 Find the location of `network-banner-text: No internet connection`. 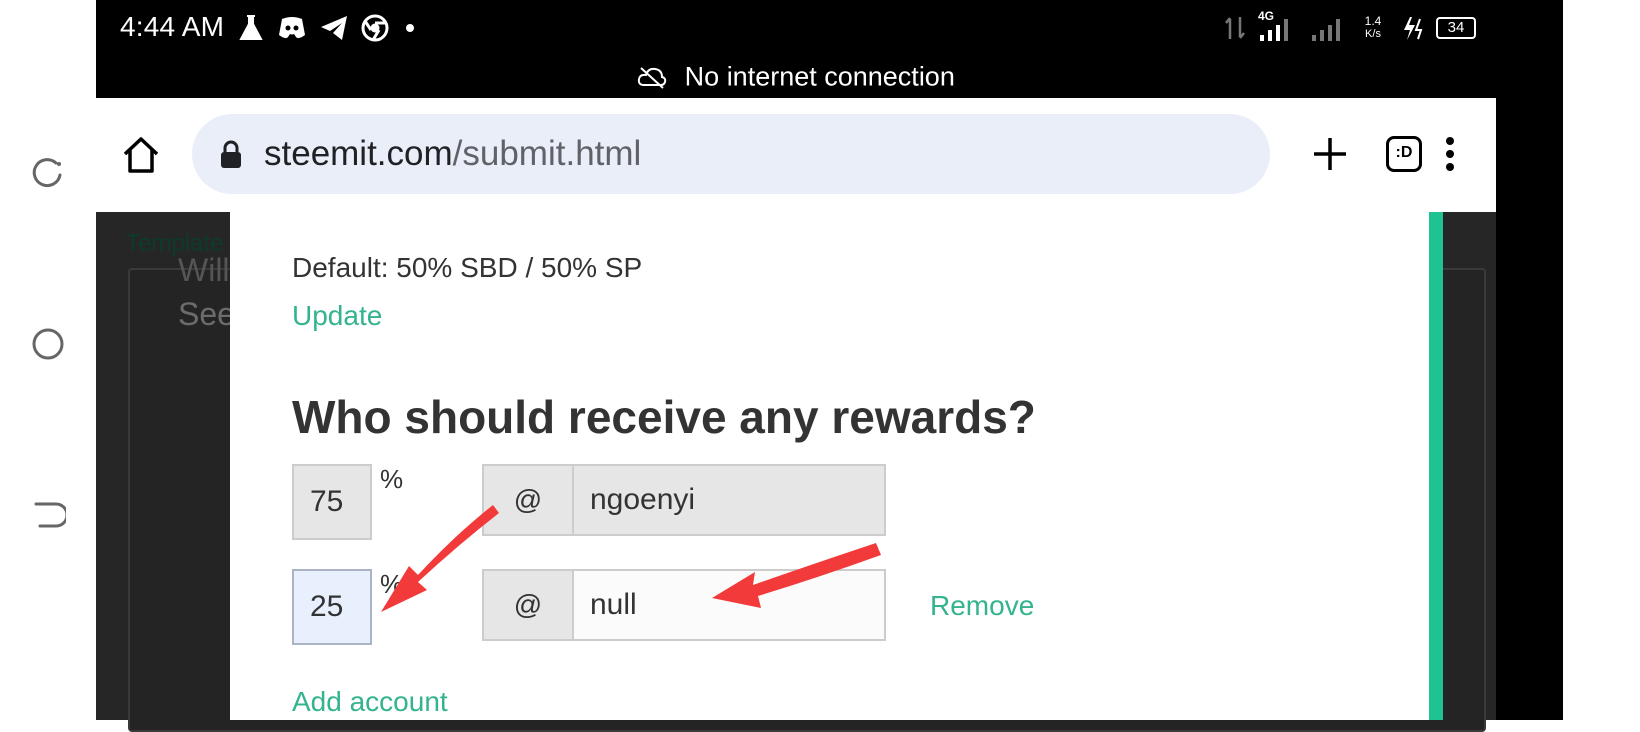

network-banner-text: No internet connection is located at coordinates (819, 76).